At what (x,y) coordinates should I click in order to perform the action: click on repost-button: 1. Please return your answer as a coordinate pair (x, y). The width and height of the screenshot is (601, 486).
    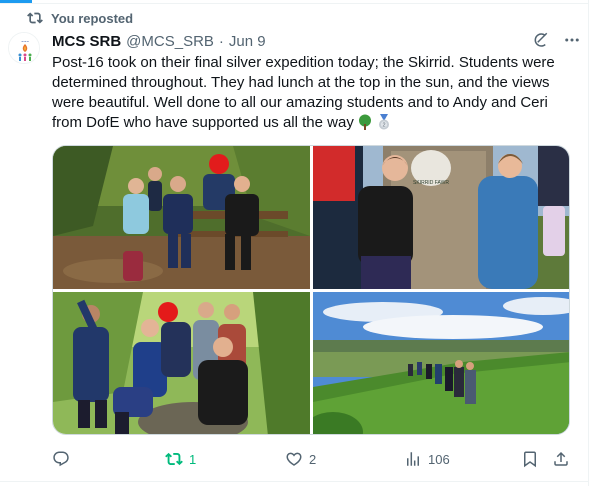
    Looking at the image, I should click on (180, 459).